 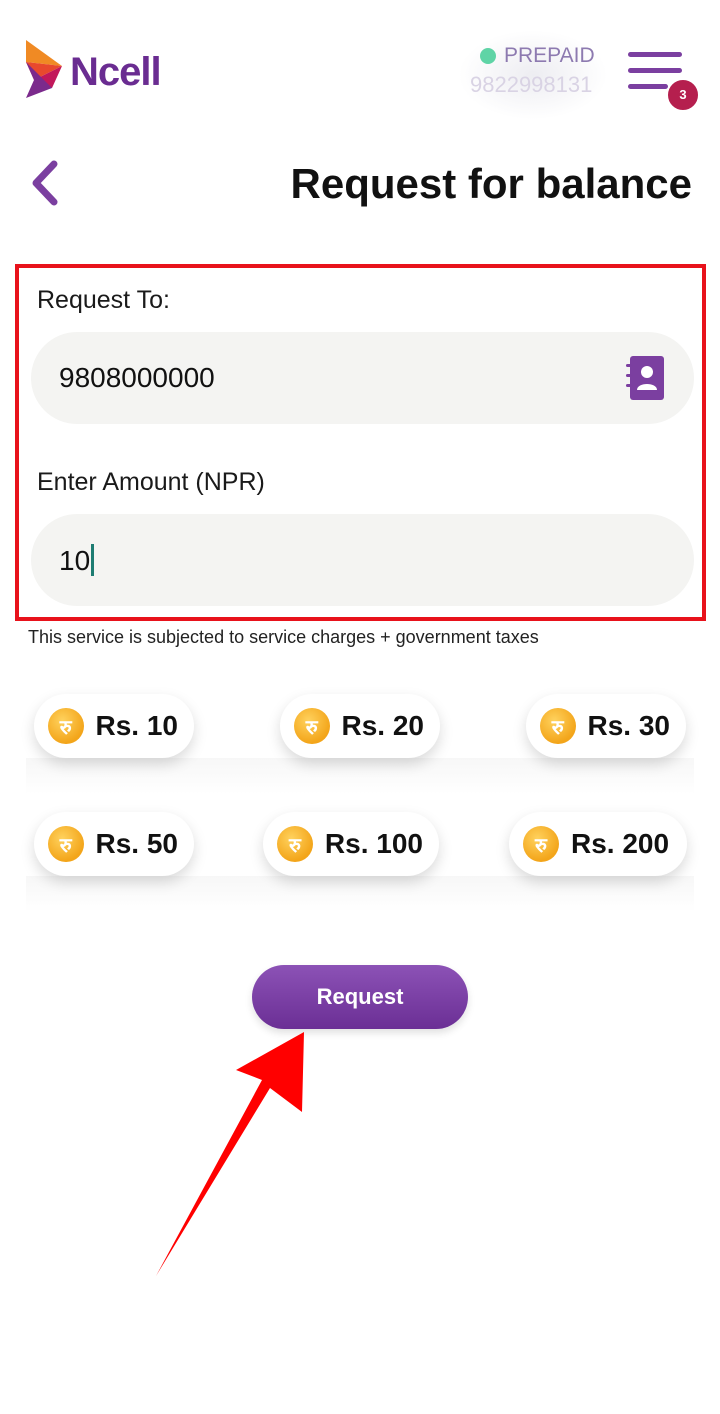 I want to click on ncell-logo-icon, so click(x=44, y=69).